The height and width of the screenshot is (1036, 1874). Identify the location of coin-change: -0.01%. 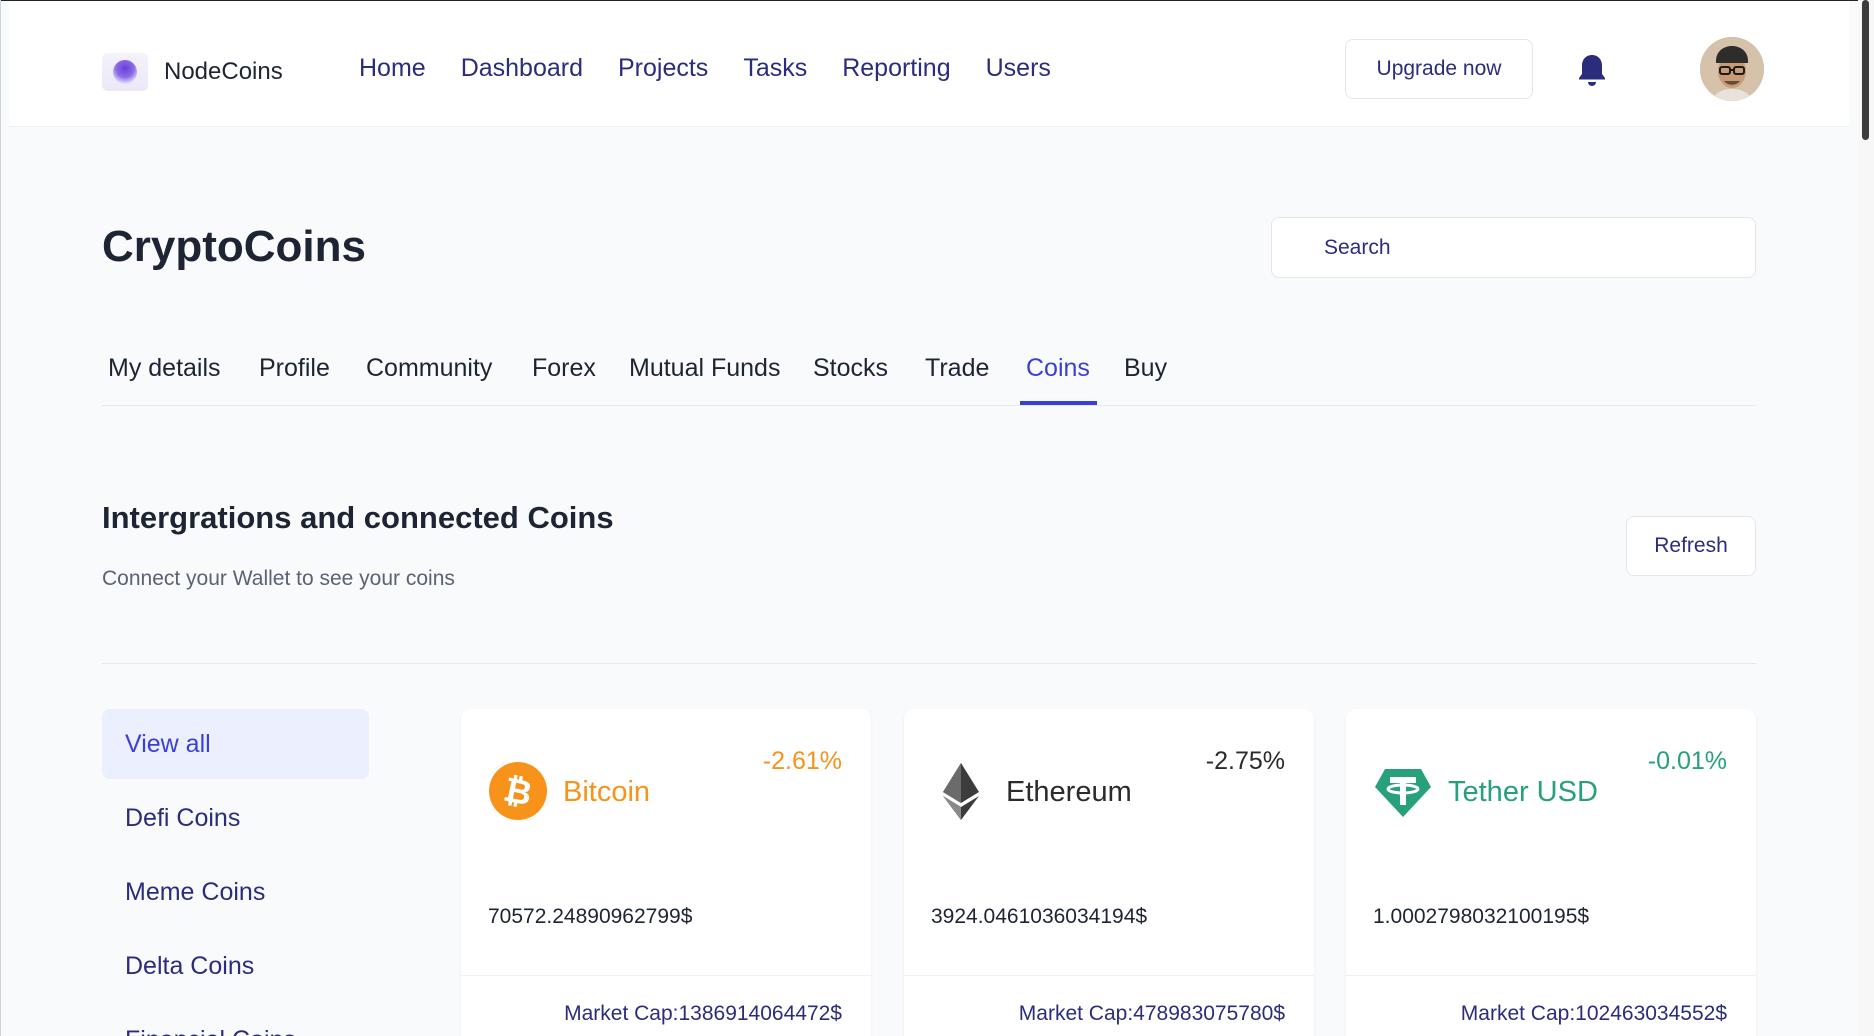
(1687, 761).